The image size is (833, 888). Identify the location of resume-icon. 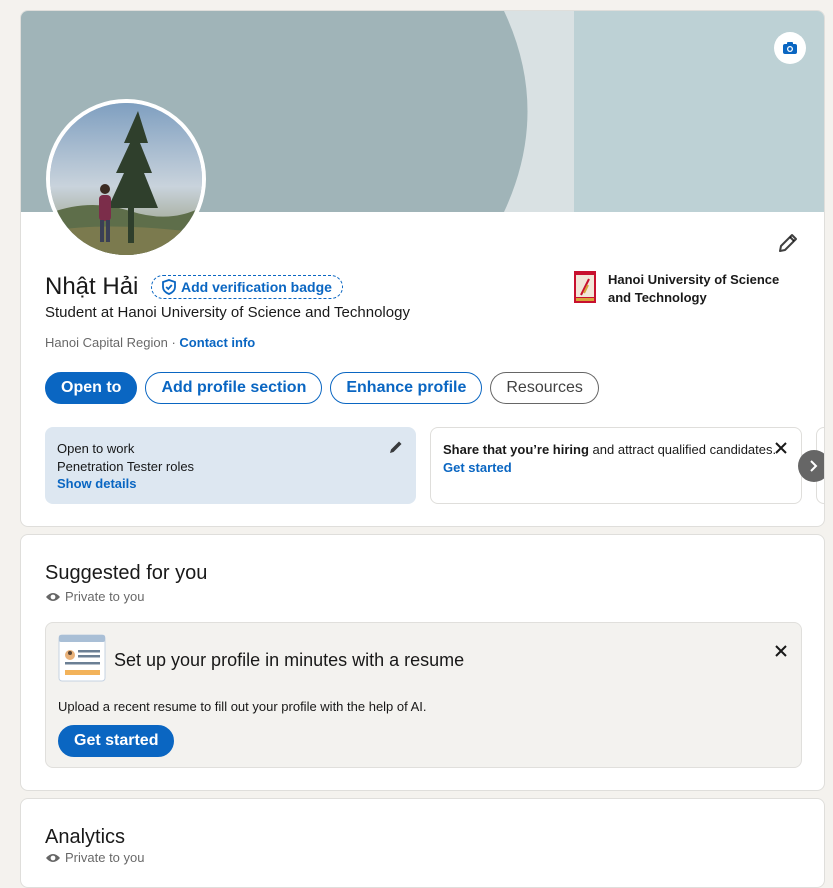
(82, 658).